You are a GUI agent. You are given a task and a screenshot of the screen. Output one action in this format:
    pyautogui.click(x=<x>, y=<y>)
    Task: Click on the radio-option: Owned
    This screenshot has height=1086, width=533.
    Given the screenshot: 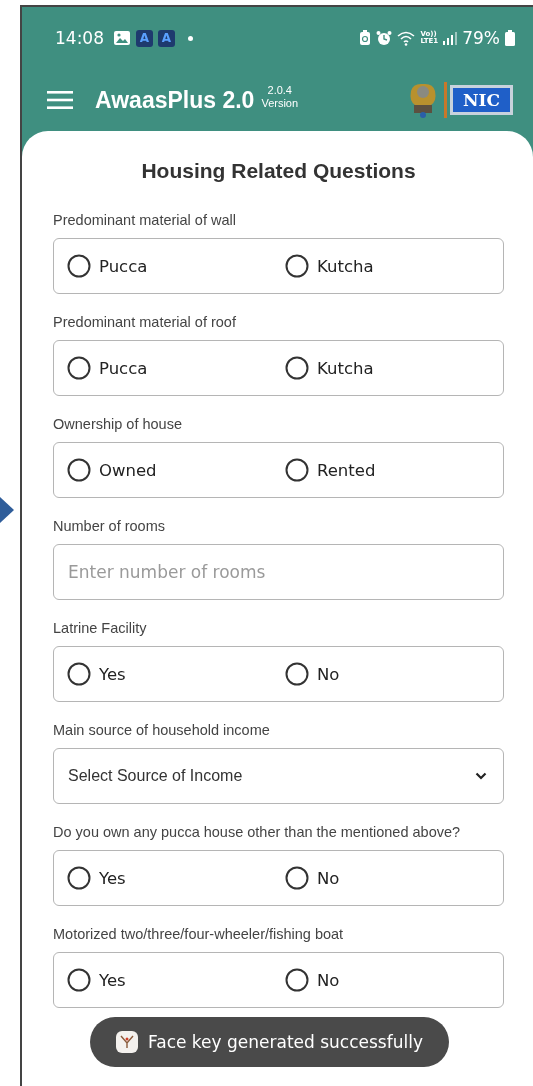 What is the action you would take?
    pyautogui.click(x=176, y=470)
    